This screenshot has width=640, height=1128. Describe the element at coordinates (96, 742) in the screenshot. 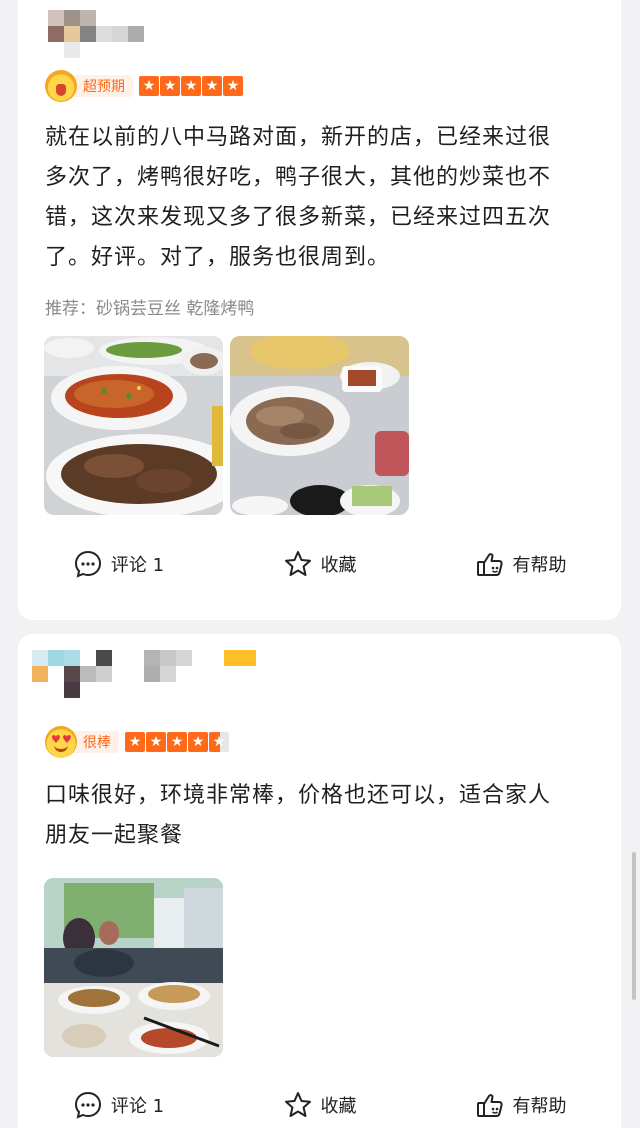

I see `rating-badge: 很棒` at that location.